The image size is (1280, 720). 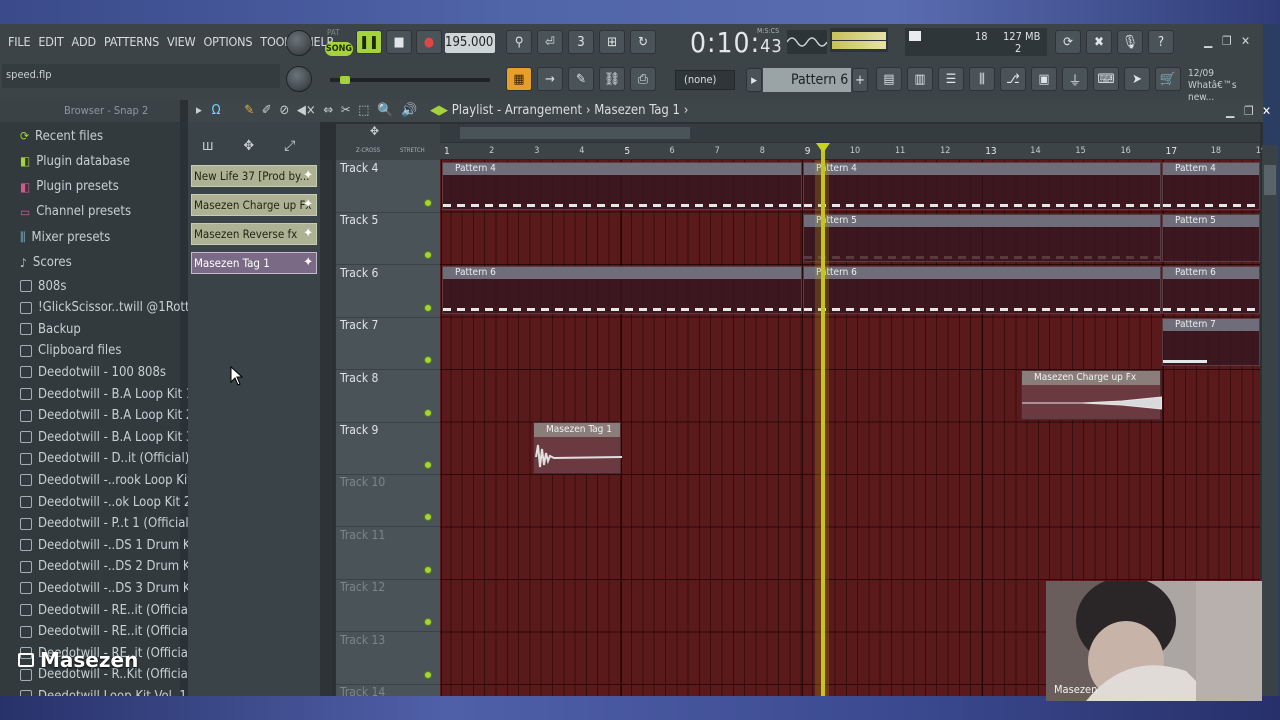 What do you see at coordinates (362, 587) in the screenshot?
I see `track-label: Track 12` at bounding box center [362, 587].